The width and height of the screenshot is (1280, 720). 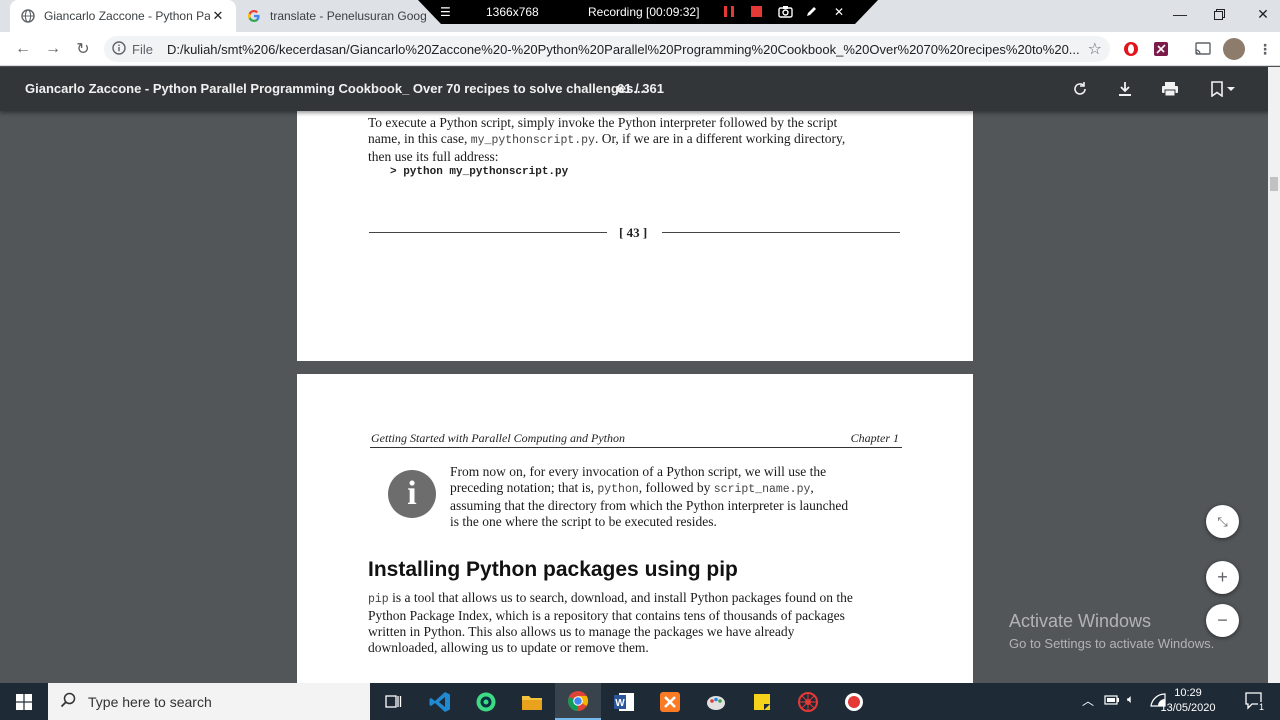 What do you see at coordinates (1219, 14) in the screenshot?
I see `maximize-button` at bounding box center [1219, 14].